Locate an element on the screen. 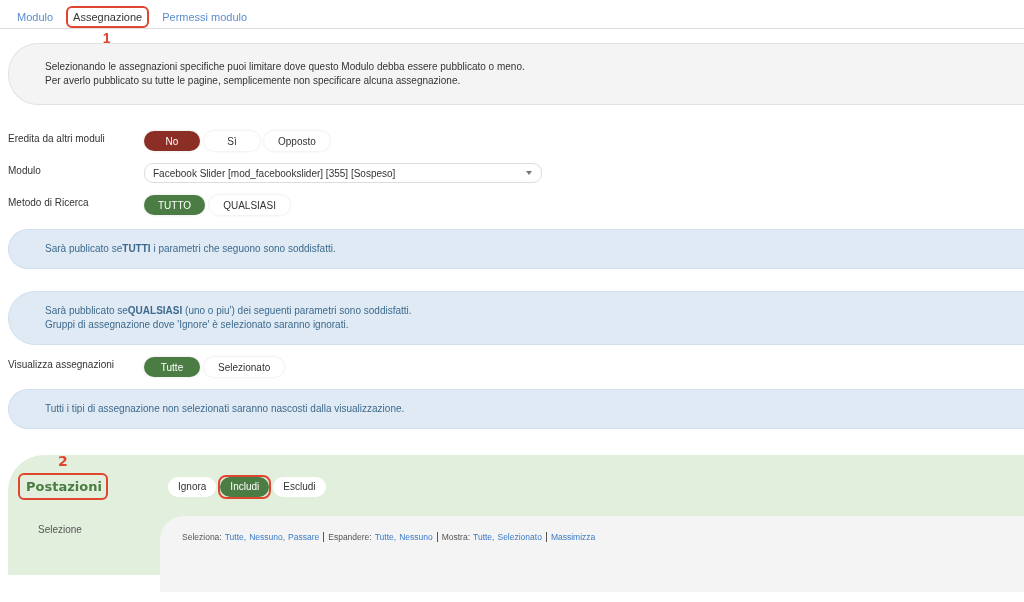  link-group-label: Seleziona: is located at coordinates (202, 537).